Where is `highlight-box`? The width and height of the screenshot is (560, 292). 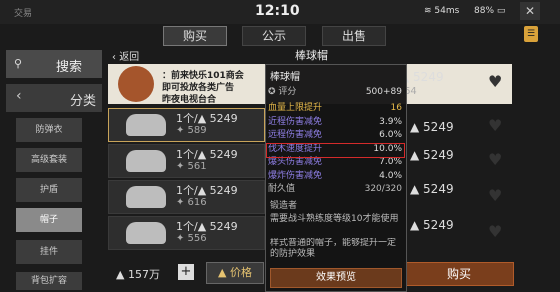
highlight-box is located at coordinates (335, 150).